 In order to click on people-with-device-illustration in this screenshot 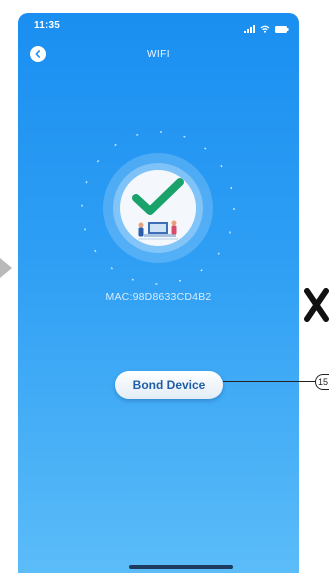, I will do `click(158, 230)`.